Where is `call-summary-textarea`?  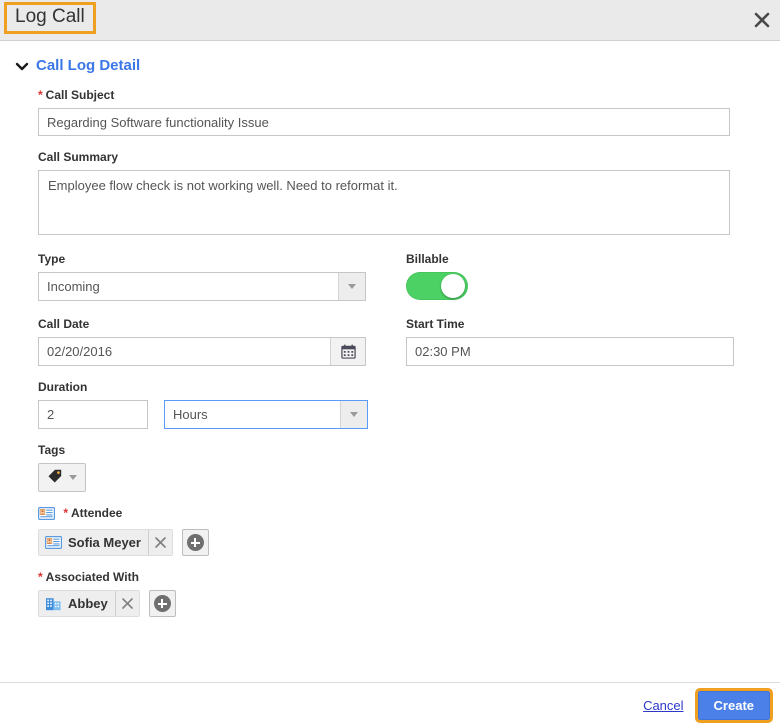 call-summary-textarea is located at coordinates (384, 202).